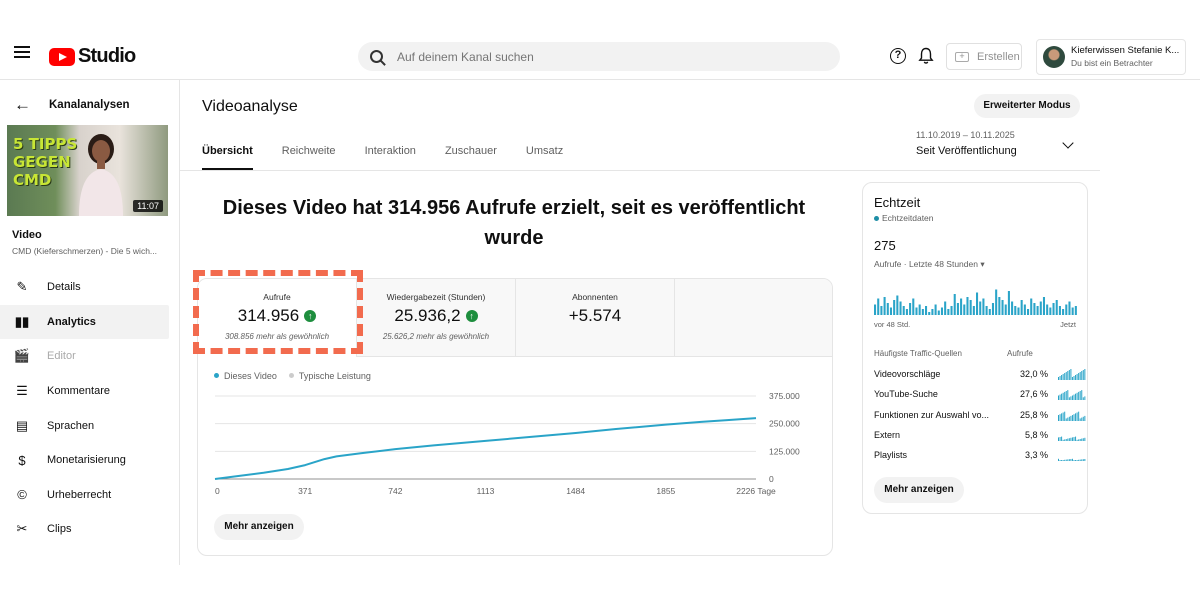 The height and width of the screenshot is (600, 1200). What do you see at coordinates (71, 425) in the screenshot?
I see `sidebar-item-label: Sprachen` at bounding box center [71, 425].